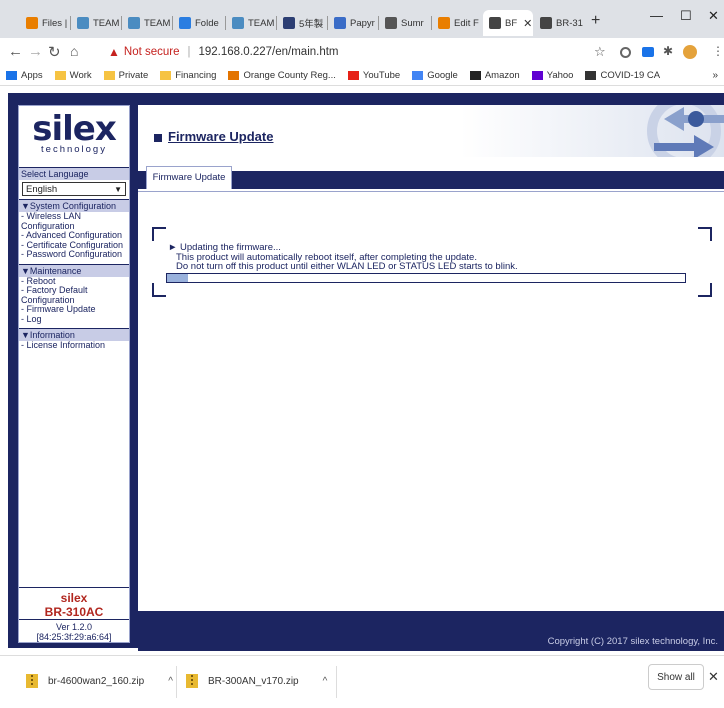 This screenshot has width=724, height=708. Describe the element at coordinates (353, 23) in the screenshot. I see `browser-tab: Papyr` at that location.